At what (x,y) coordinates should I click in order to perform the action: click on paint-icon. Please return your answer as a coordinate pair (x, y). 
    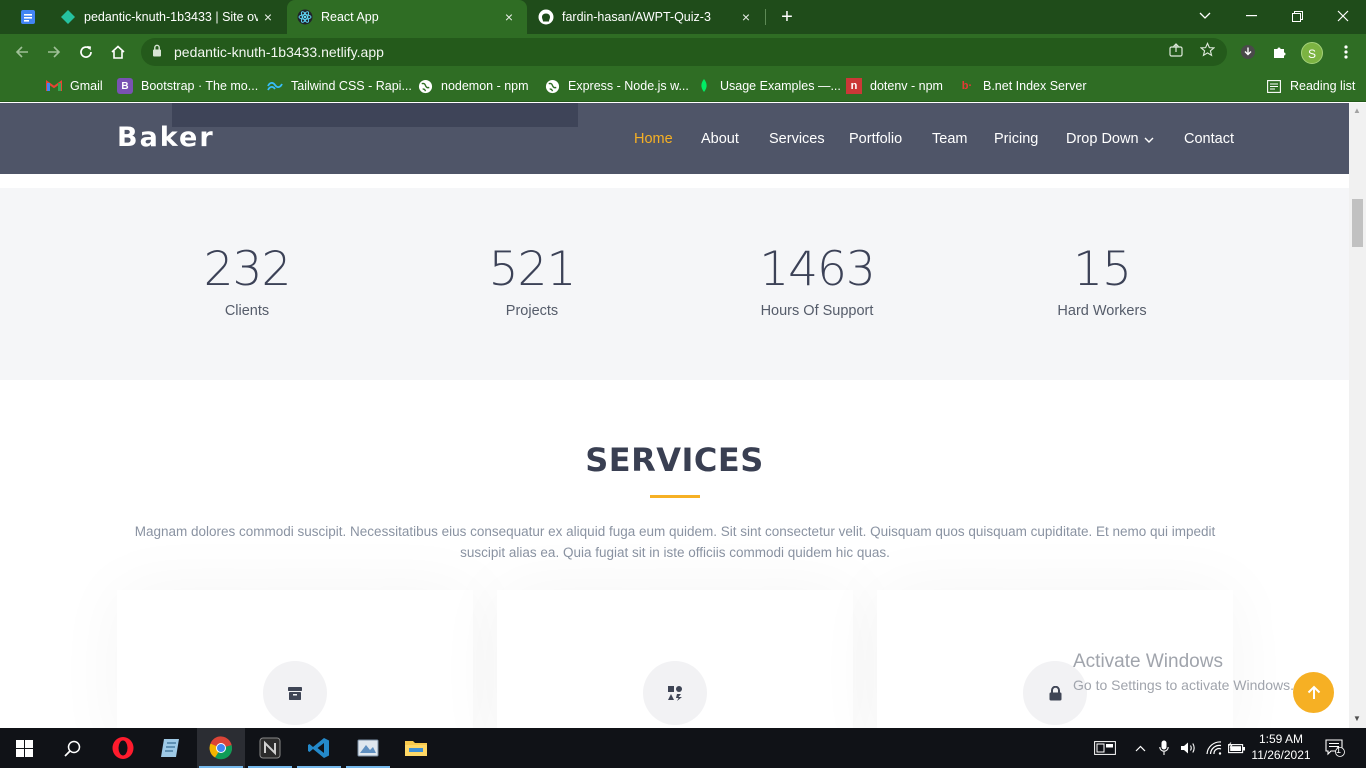
    Looking at the image, I should click on (368, 748).